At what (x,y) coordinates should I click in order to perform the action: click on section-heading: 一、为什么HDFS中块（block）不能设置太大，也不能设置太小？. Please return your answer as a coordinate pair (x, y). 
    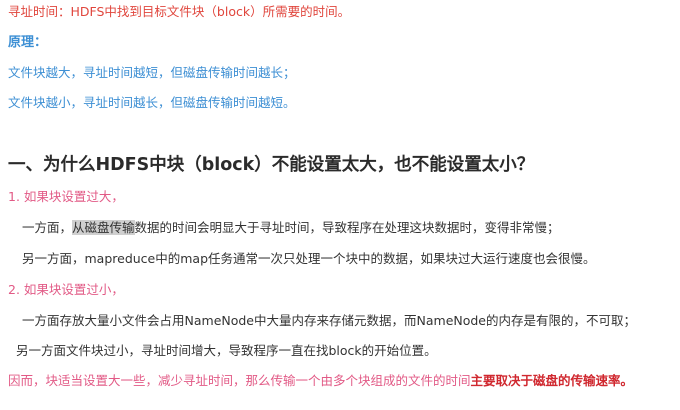
    Looking at the image, I should click on (271, 165).